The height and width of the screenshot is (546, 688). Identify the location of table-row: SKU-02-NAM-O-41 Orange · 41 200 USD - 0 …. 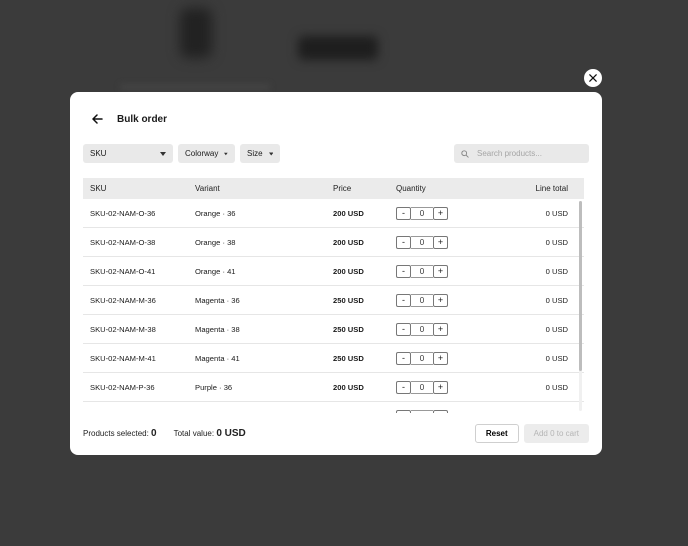
(333, 271).